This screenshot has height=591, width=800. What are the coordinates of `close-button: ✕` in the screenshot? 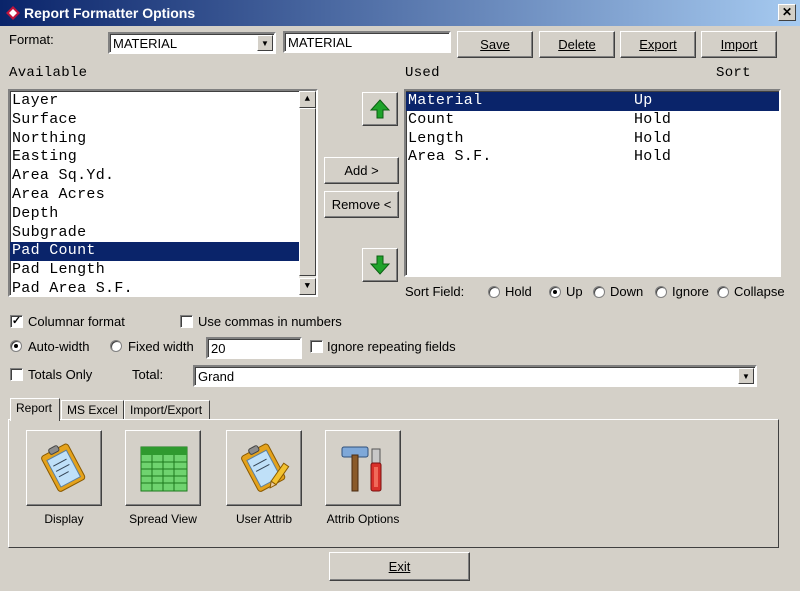 It's located at (787, 12).